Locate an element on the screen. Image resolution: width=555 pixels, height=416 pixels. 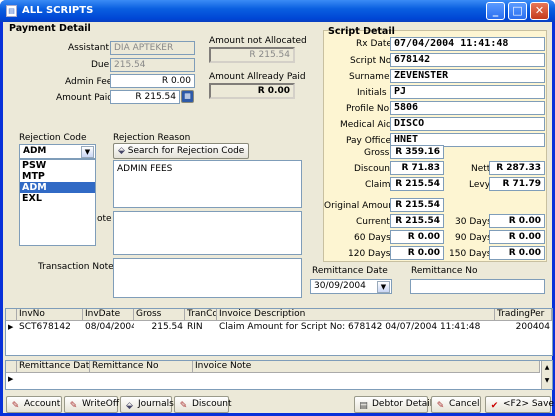
not-allocated-field: R 215.54 is located at coordinates (252, 55).